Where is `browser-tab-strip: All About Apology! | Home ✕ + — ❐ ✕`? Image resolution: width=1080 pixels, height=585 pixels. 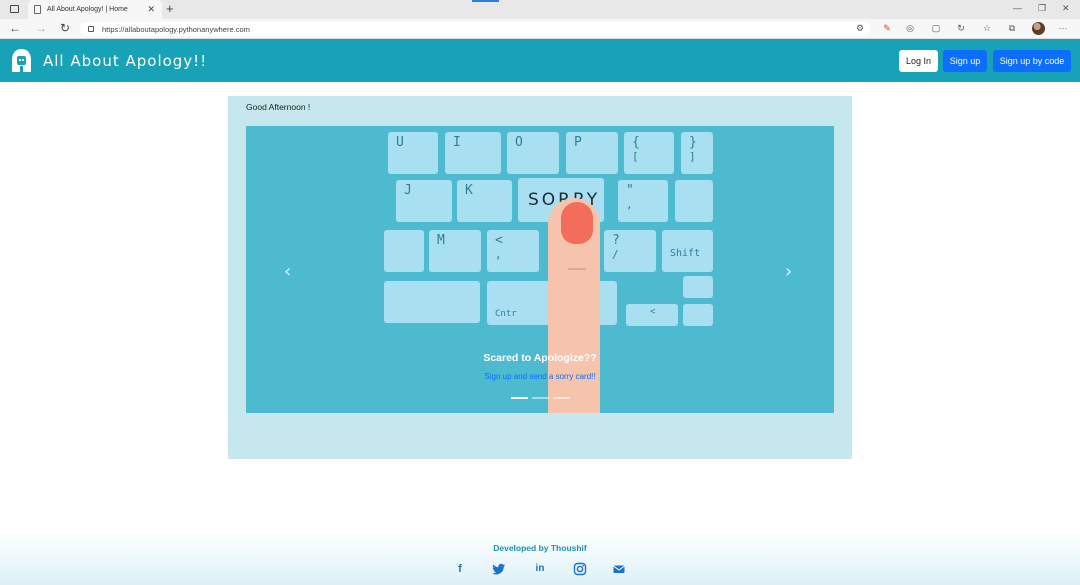 browser-tab-strip: All About Apology! | Home ✕ + — ❐ ✕ is located at coordinates (540, 9).